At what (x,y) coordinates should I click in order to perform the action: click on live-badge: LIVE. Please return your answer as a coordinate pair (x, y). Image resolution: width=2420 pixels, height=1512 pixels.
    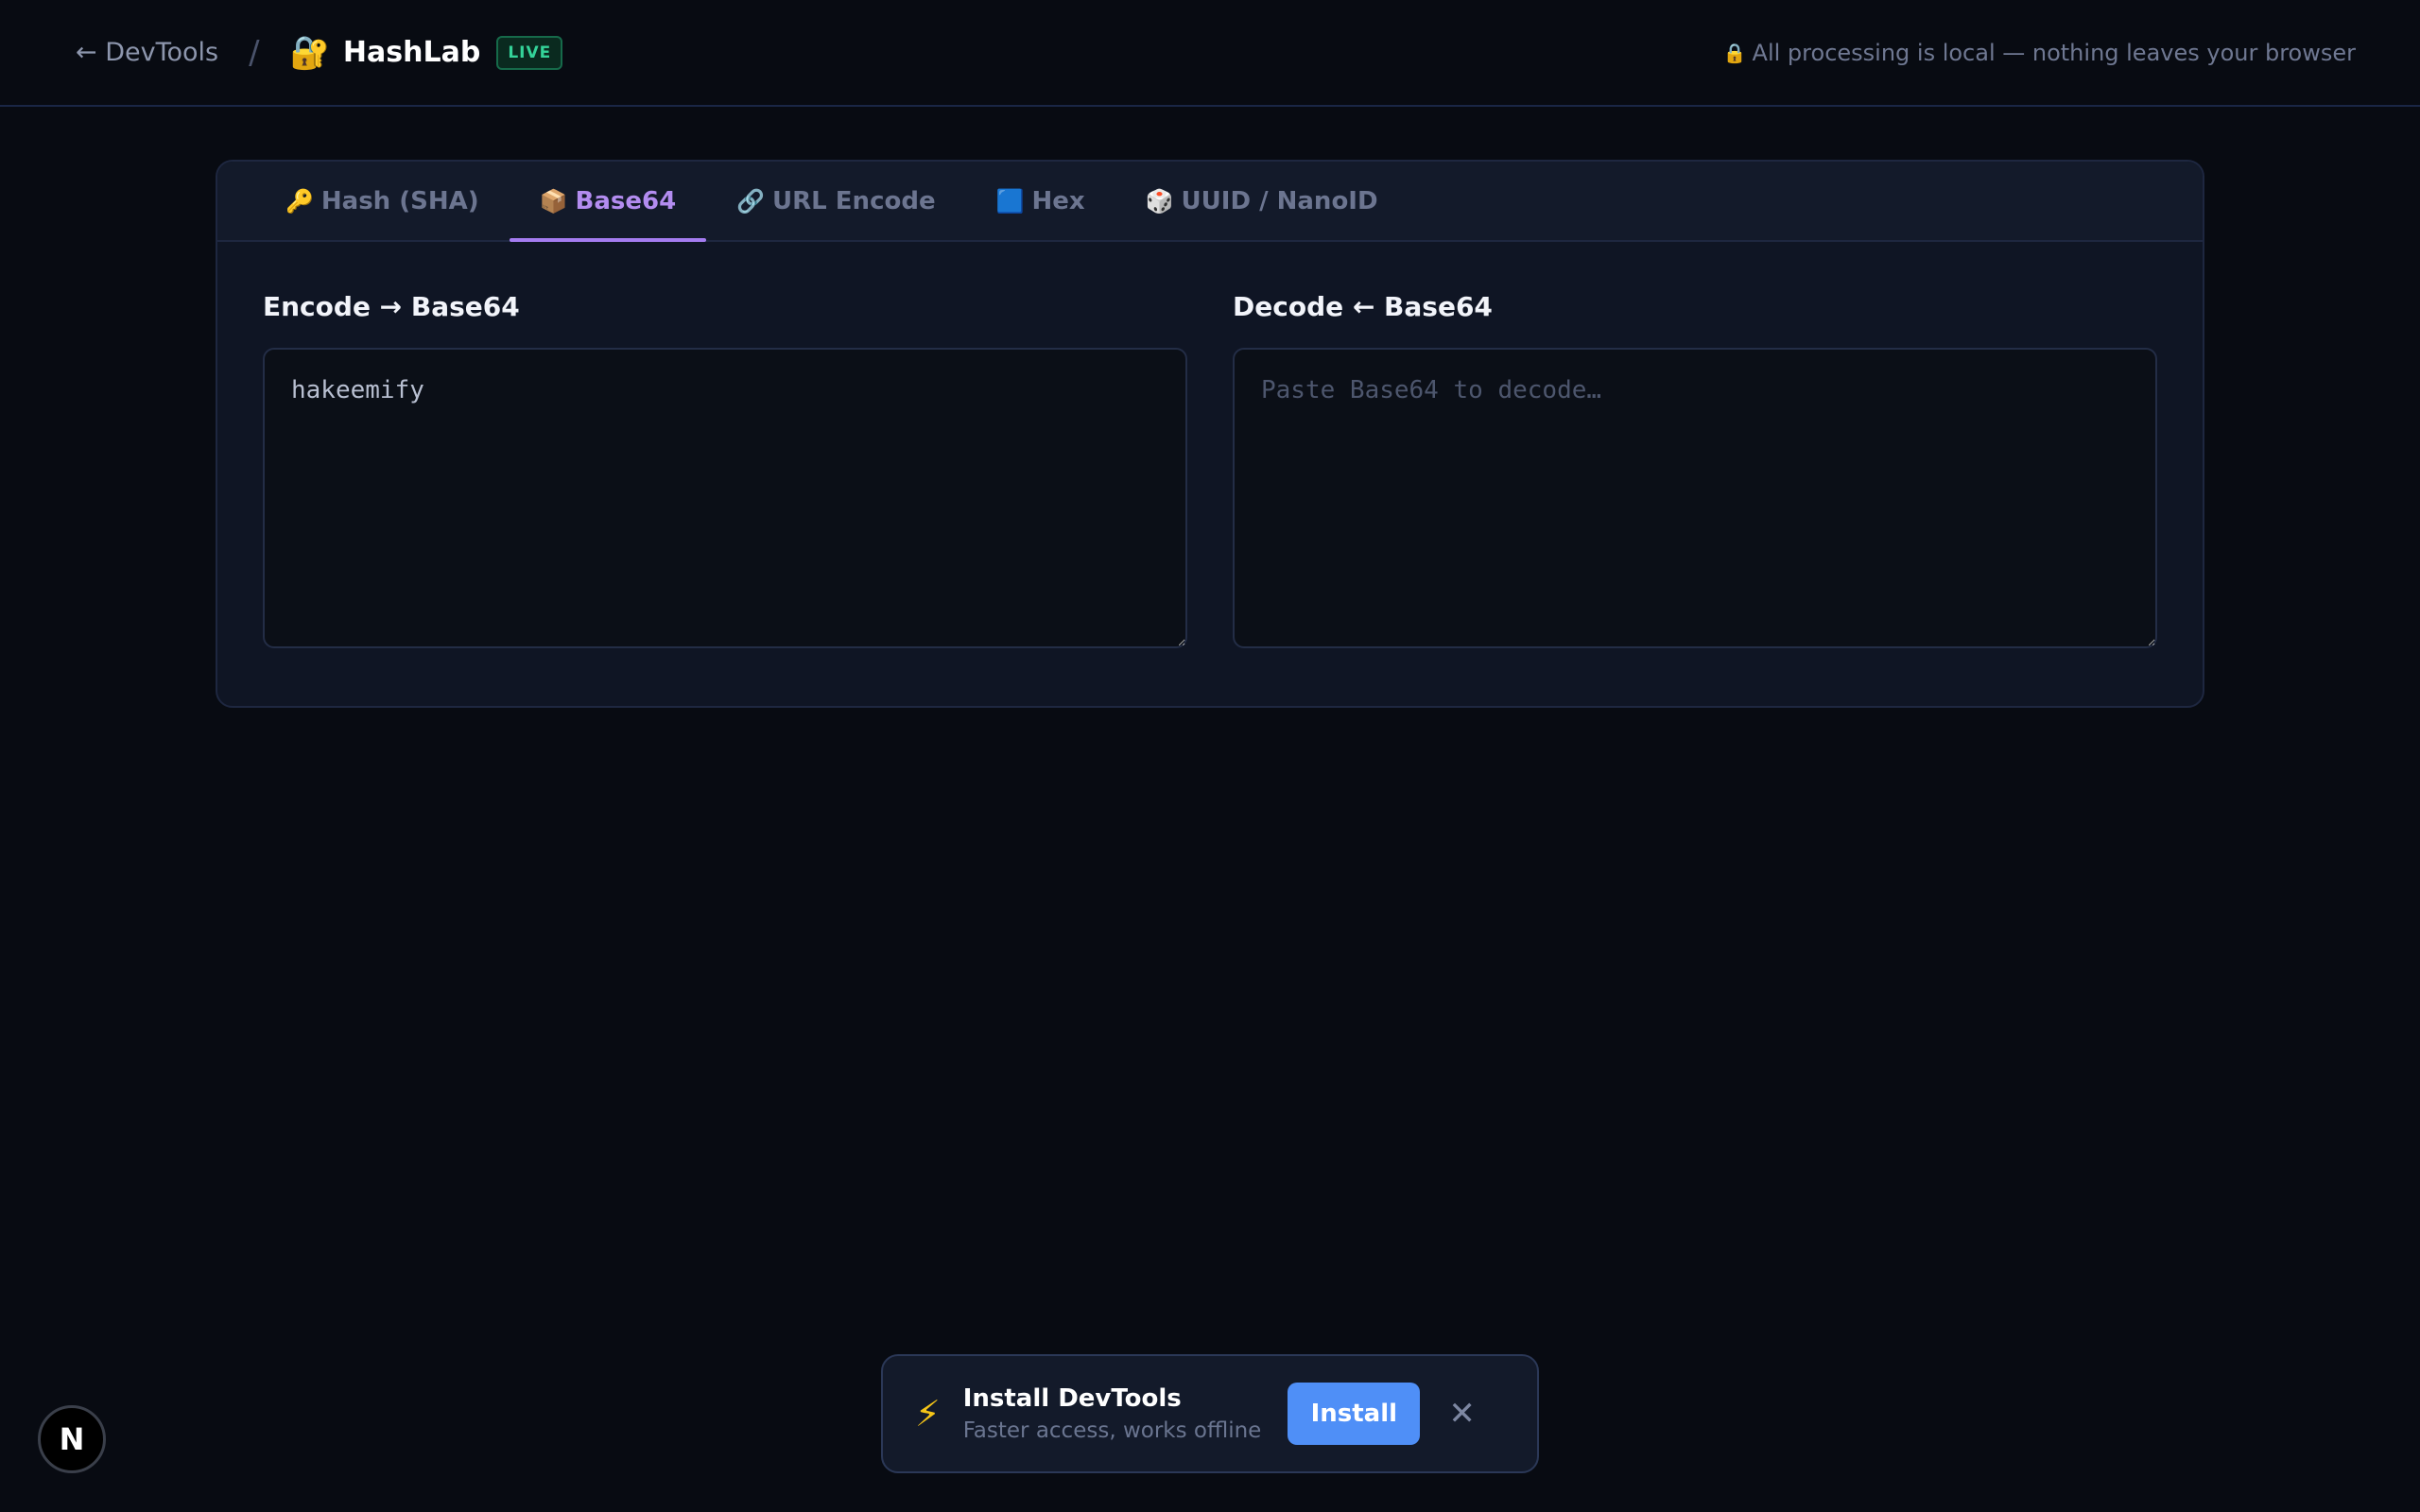
    Looking at the image, I should click on (529, 52).